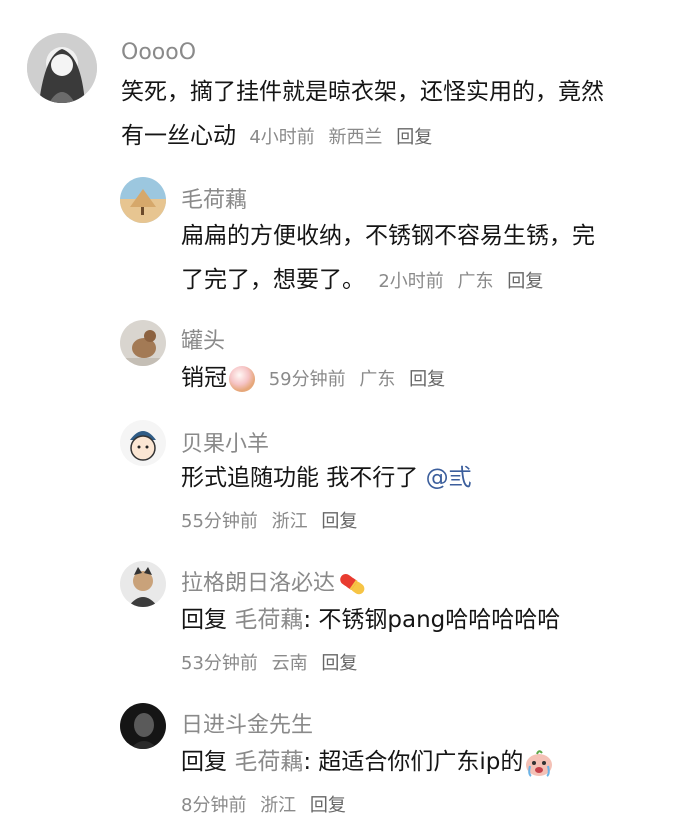 This screenshot has width=690, height=828. I want to click on comment-line: 回复 毛荷藕: 超适合你们广东ip的, so click(431, 762).